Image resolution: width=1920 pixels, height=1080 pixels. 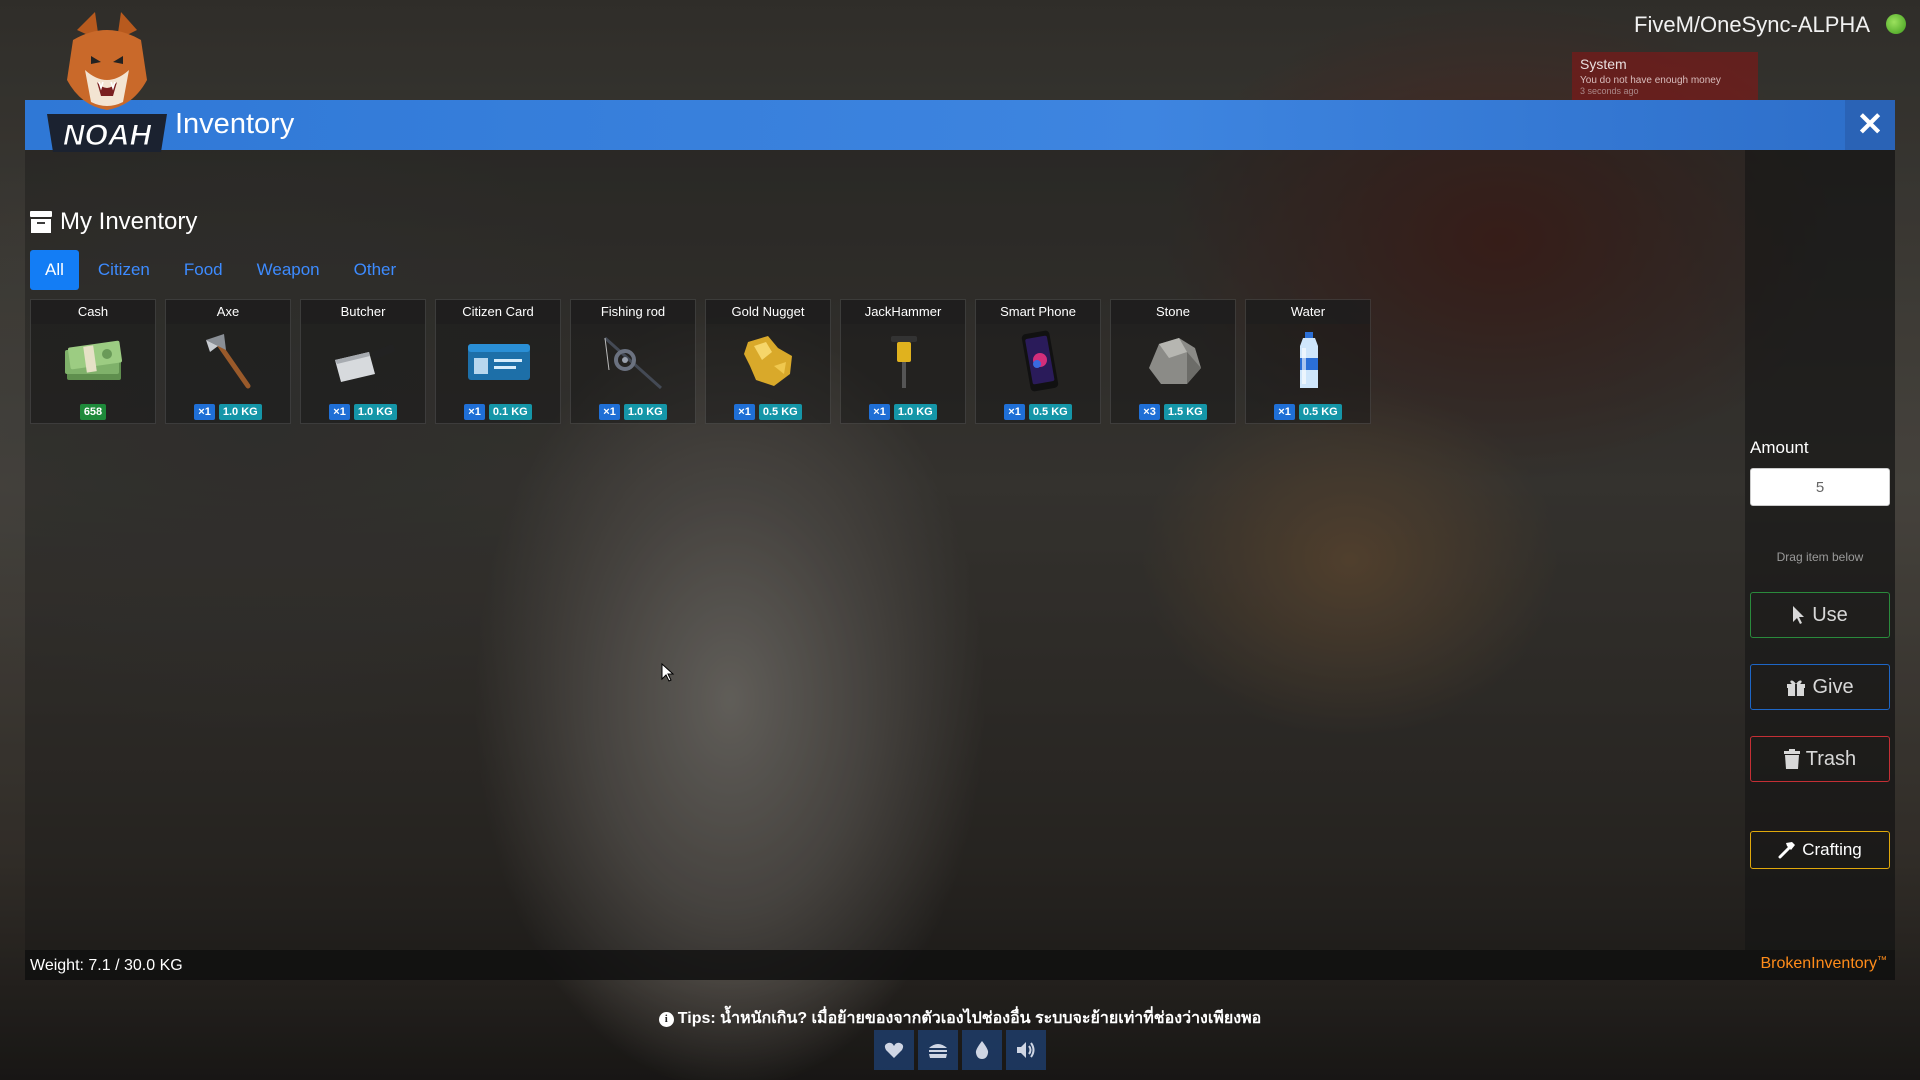 I want to click on id-card-icon, so click(x=499, y=362).